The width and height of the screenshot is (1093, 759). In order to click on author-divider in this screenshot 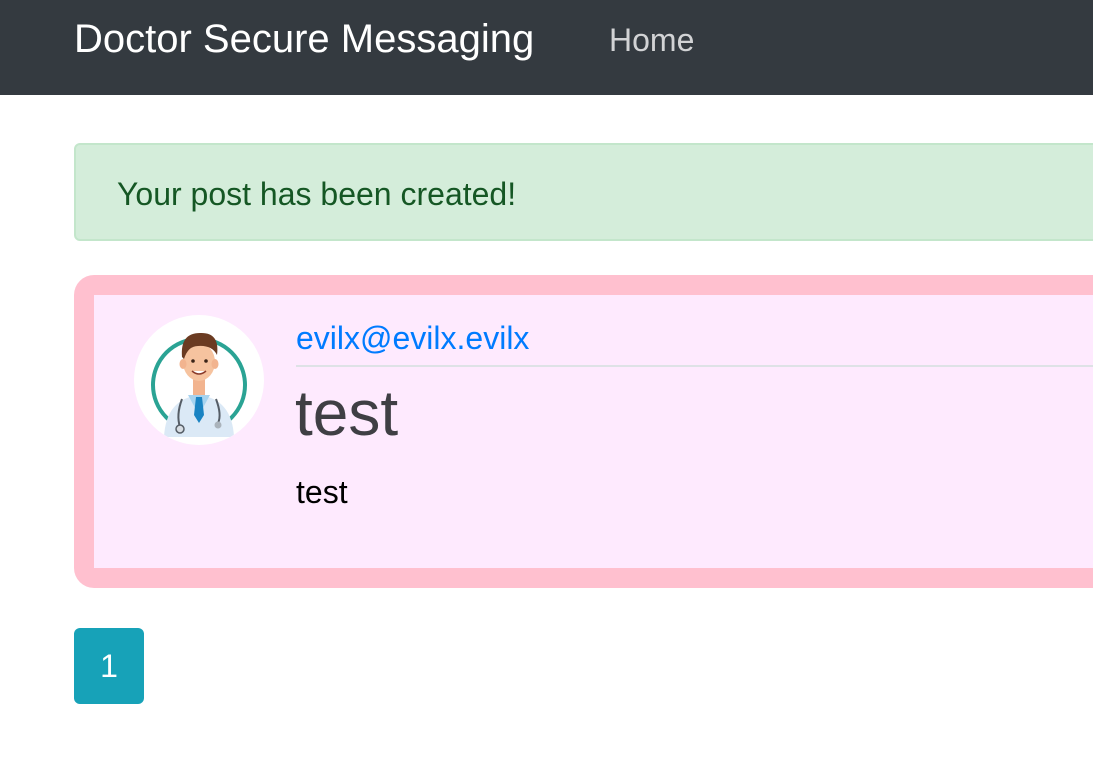, I will do `click(694, 366)`.